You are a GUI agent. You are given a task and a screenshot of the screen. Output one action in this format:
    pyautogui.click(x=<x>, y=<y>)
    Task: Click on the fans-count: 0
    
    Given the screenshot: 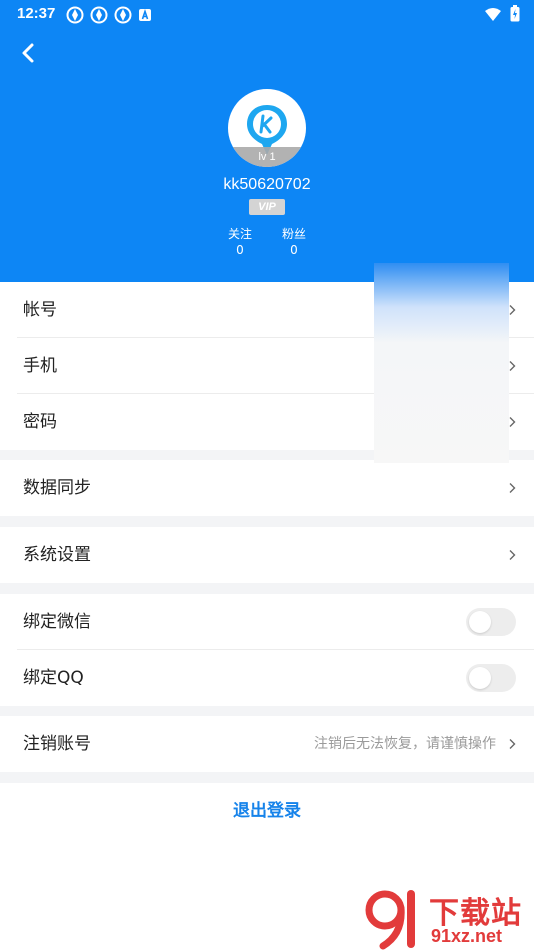 What is the action you would take?
    pyautogui.click(x=294, y=250)
    